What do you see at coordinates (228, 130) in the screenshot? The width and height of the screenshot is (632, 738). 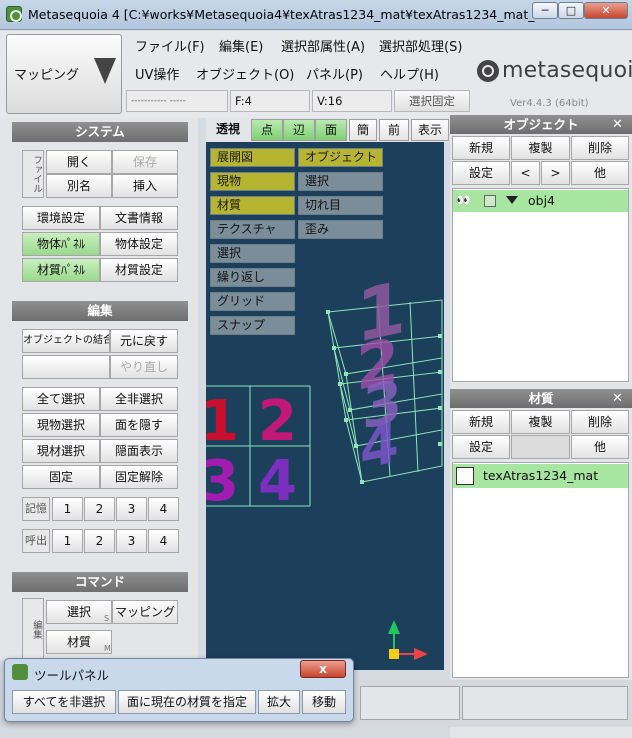 I see `tab-perspective: 透視` at bounding box center [228, 130].